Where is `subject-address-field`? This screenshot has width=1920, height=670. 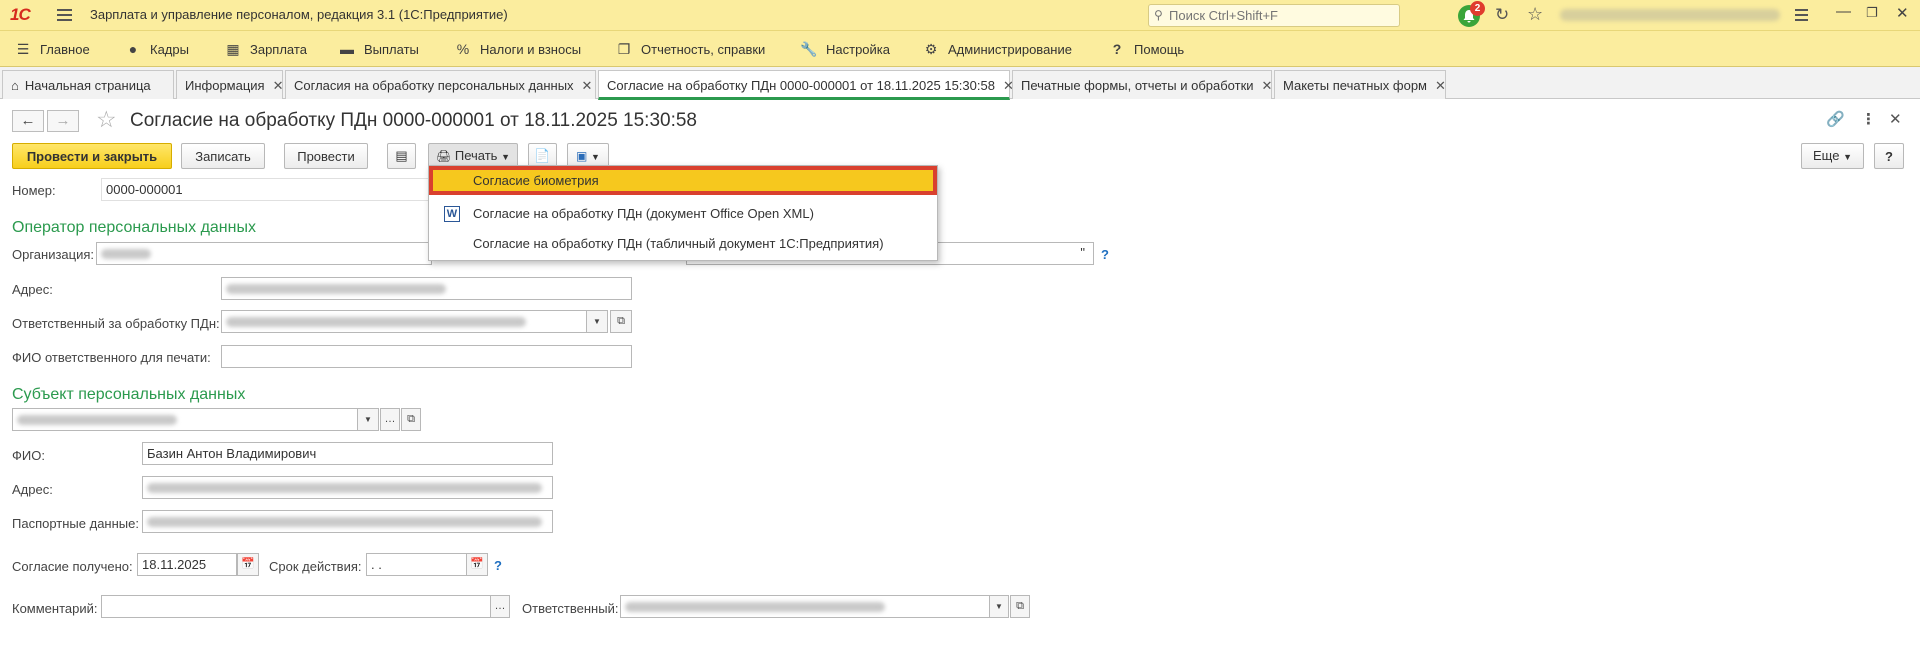 subject-address-field is located at coordinates (347, 487).